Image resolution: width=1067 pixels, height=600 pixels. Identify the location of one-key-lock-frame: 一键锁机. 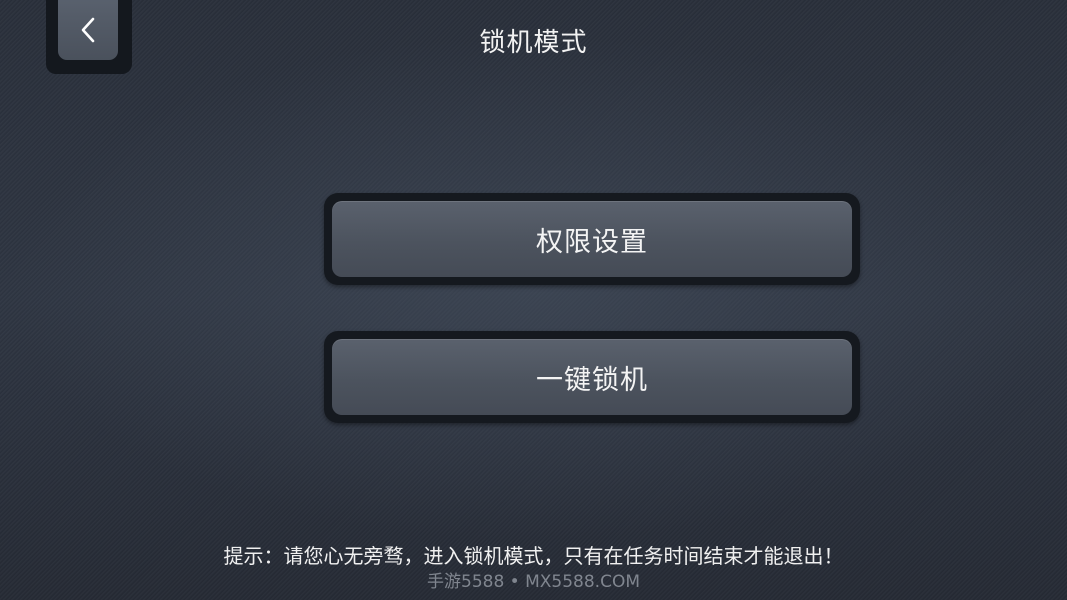
(592, 377).